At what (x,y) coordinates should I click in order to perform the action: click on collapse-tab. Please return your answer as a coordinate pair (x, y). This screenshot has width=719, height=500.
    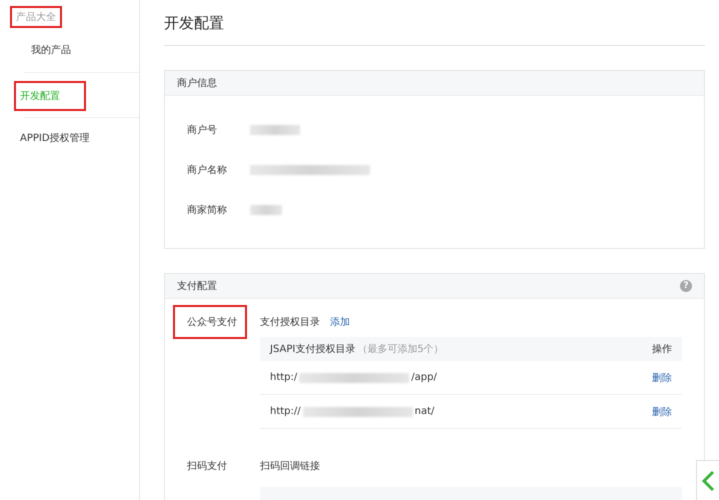
    Looking at the image, I should click on (707, 480).